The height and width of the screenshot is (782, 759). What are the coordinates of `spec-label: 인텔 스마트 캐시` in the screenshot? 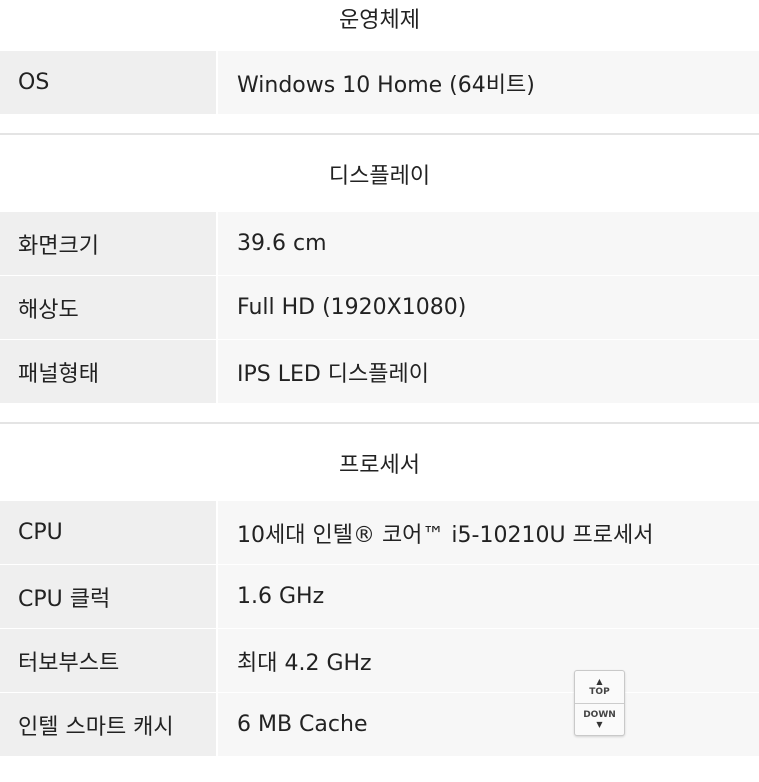 It's located at (108, 724).